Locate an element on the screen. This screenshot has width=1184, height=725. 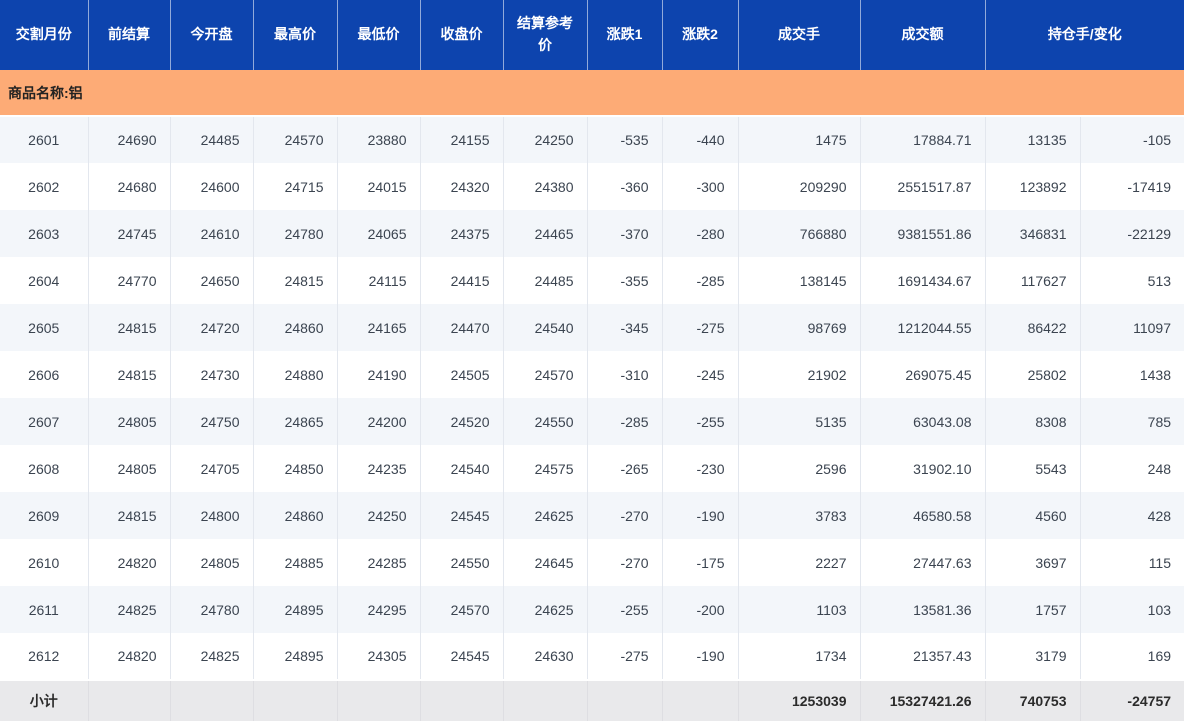
value-cell: 5135 is located at coordinates (799, 421).